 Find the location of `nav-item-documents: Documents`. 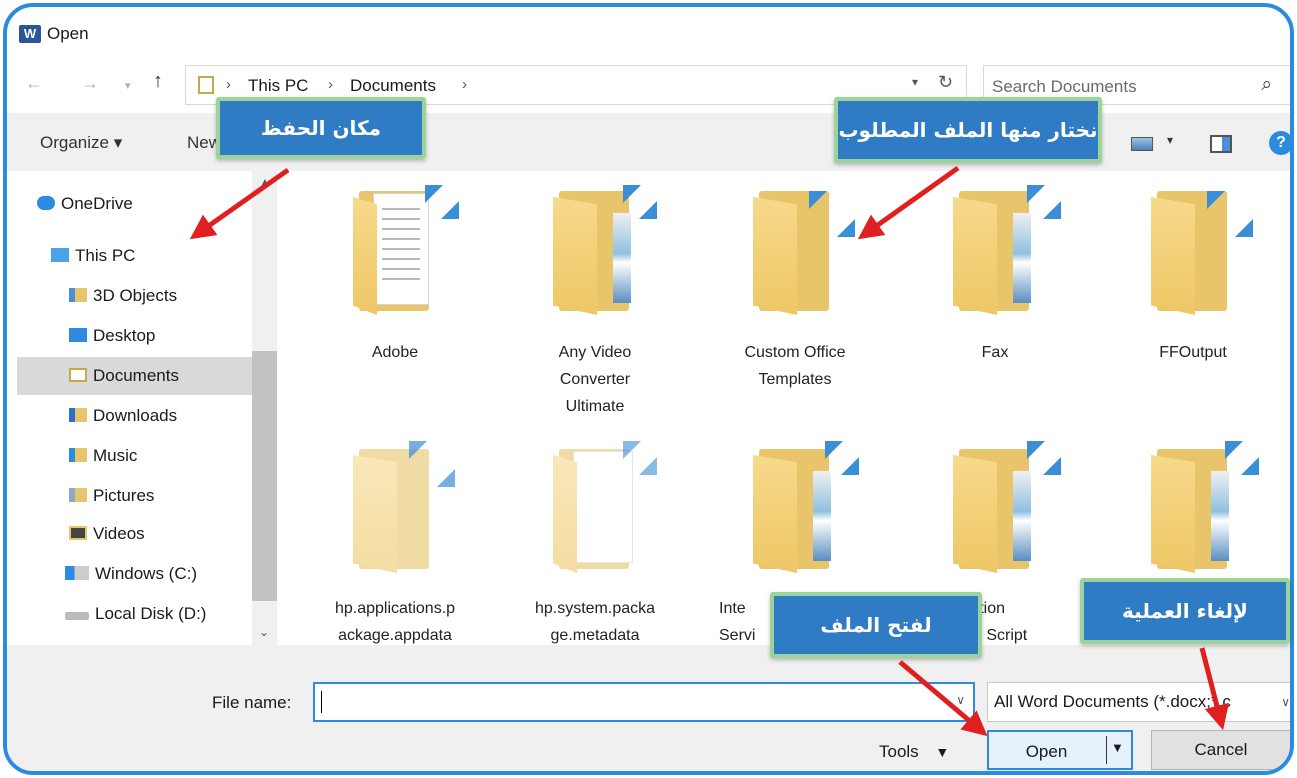

nav-item-documents: Documents is located at coordinates (134, 376).